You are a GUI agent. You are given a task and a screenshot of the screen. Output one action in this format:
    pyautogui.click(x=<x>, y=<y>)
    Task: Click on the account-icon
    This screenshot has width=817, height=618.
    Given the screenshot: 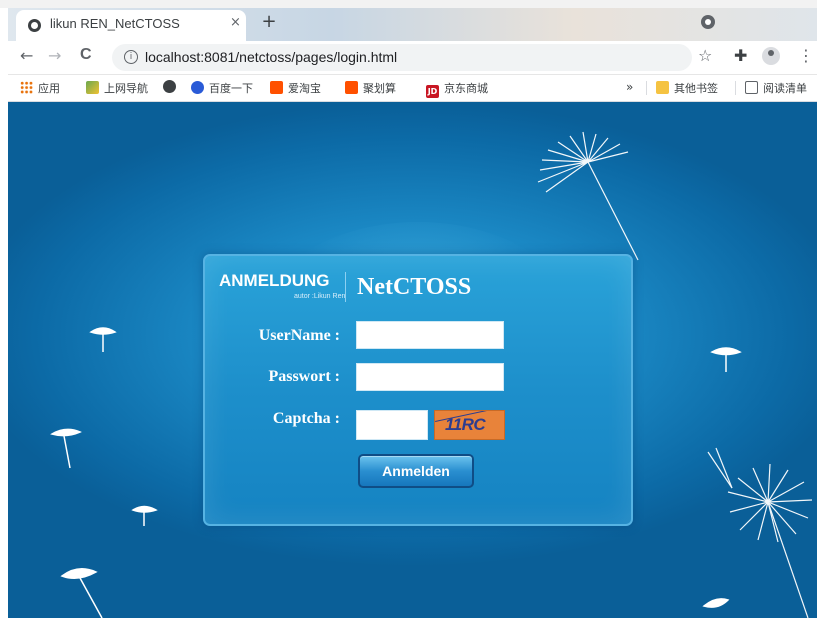 What is the action you would take?
    pyautogui.click(x=771, y=56)
    